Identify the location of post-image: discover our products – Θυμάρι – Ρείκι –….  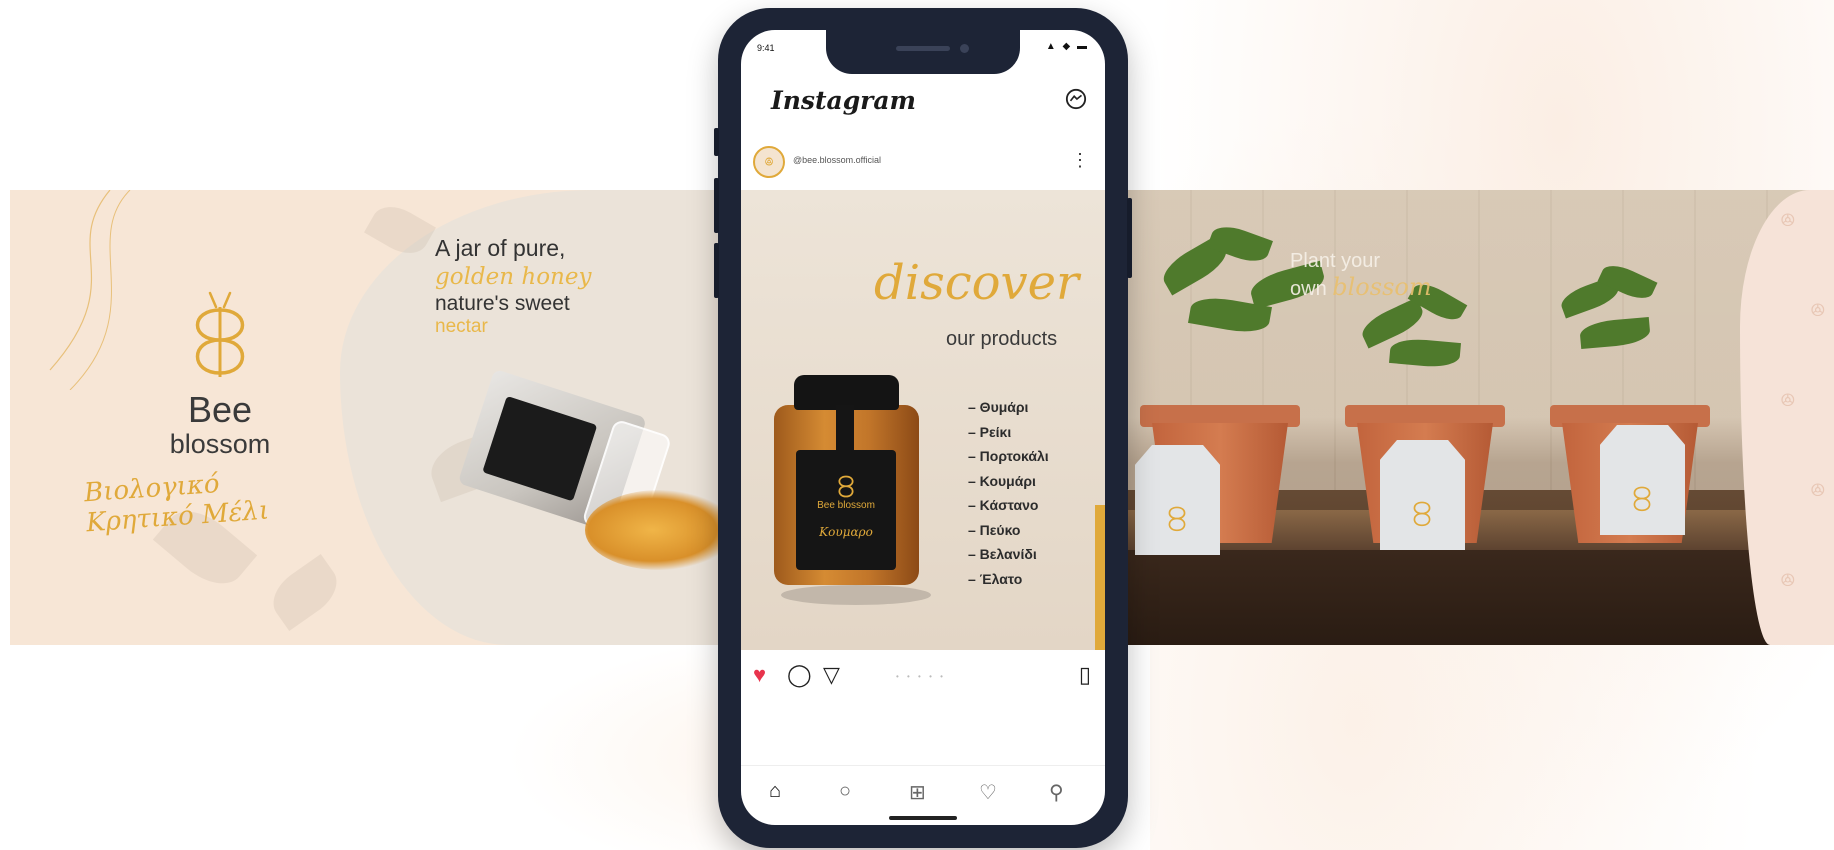
(923, 420).